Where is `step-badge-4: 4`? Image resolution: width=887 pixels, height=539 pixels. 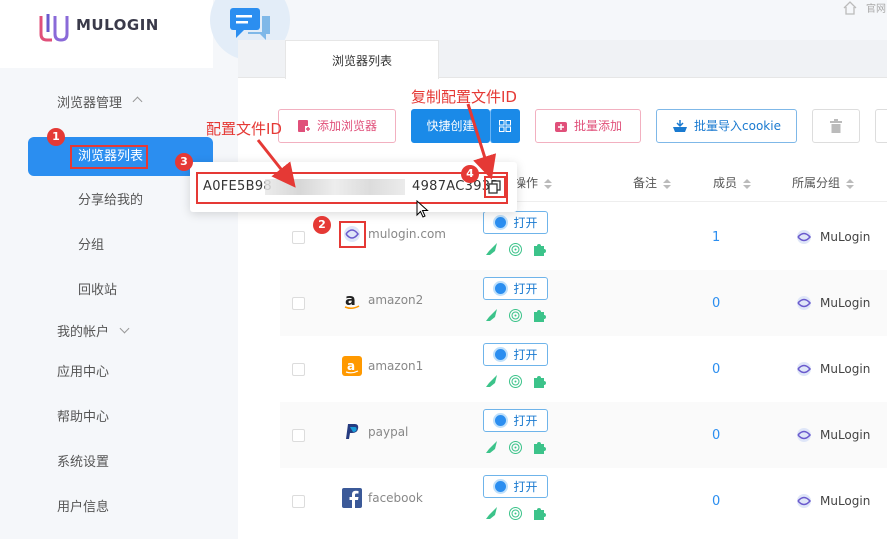 step-badge-4: 4 is located at coordinates (470, 174).